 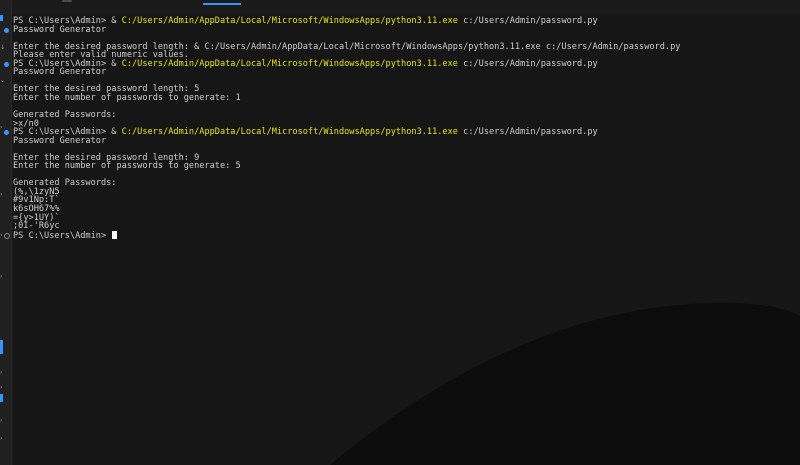 I want to click on terminal-line: #9v1Np:T`, so click(x=346, y=200).